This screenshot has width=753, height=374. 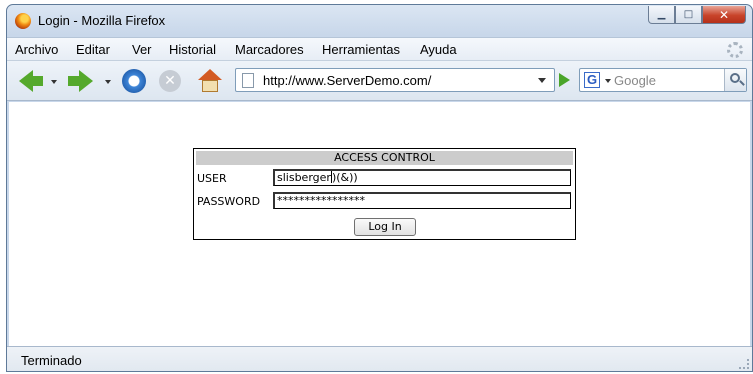 I want to click on form-header: ACCESS CONTROL, so click(x=384, y=158).